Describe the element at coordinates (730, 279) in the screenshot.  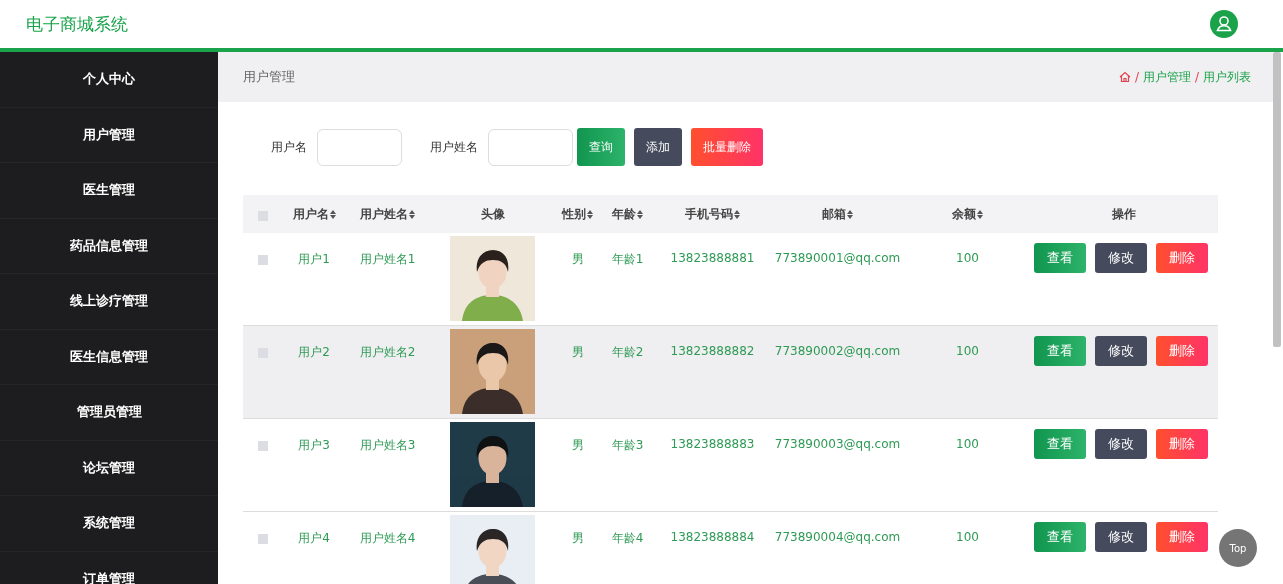
I see `table-row: 用户1 用户姓名1 男 年龄1 13823888881 773890001@qq.com 100 查看 修改 删除` at that location.